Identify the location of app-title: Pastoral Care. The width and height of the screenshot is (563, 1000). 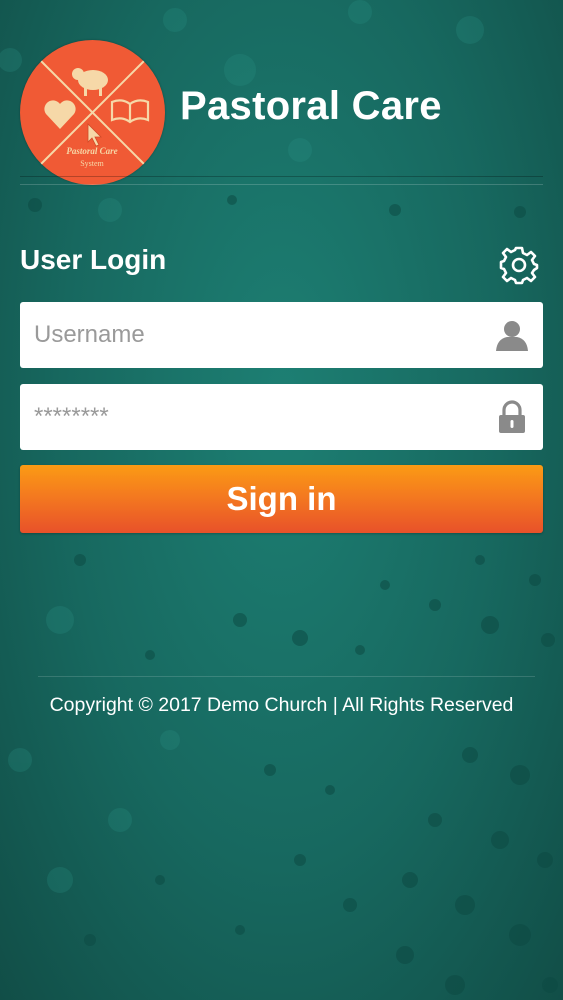
(311, 106).